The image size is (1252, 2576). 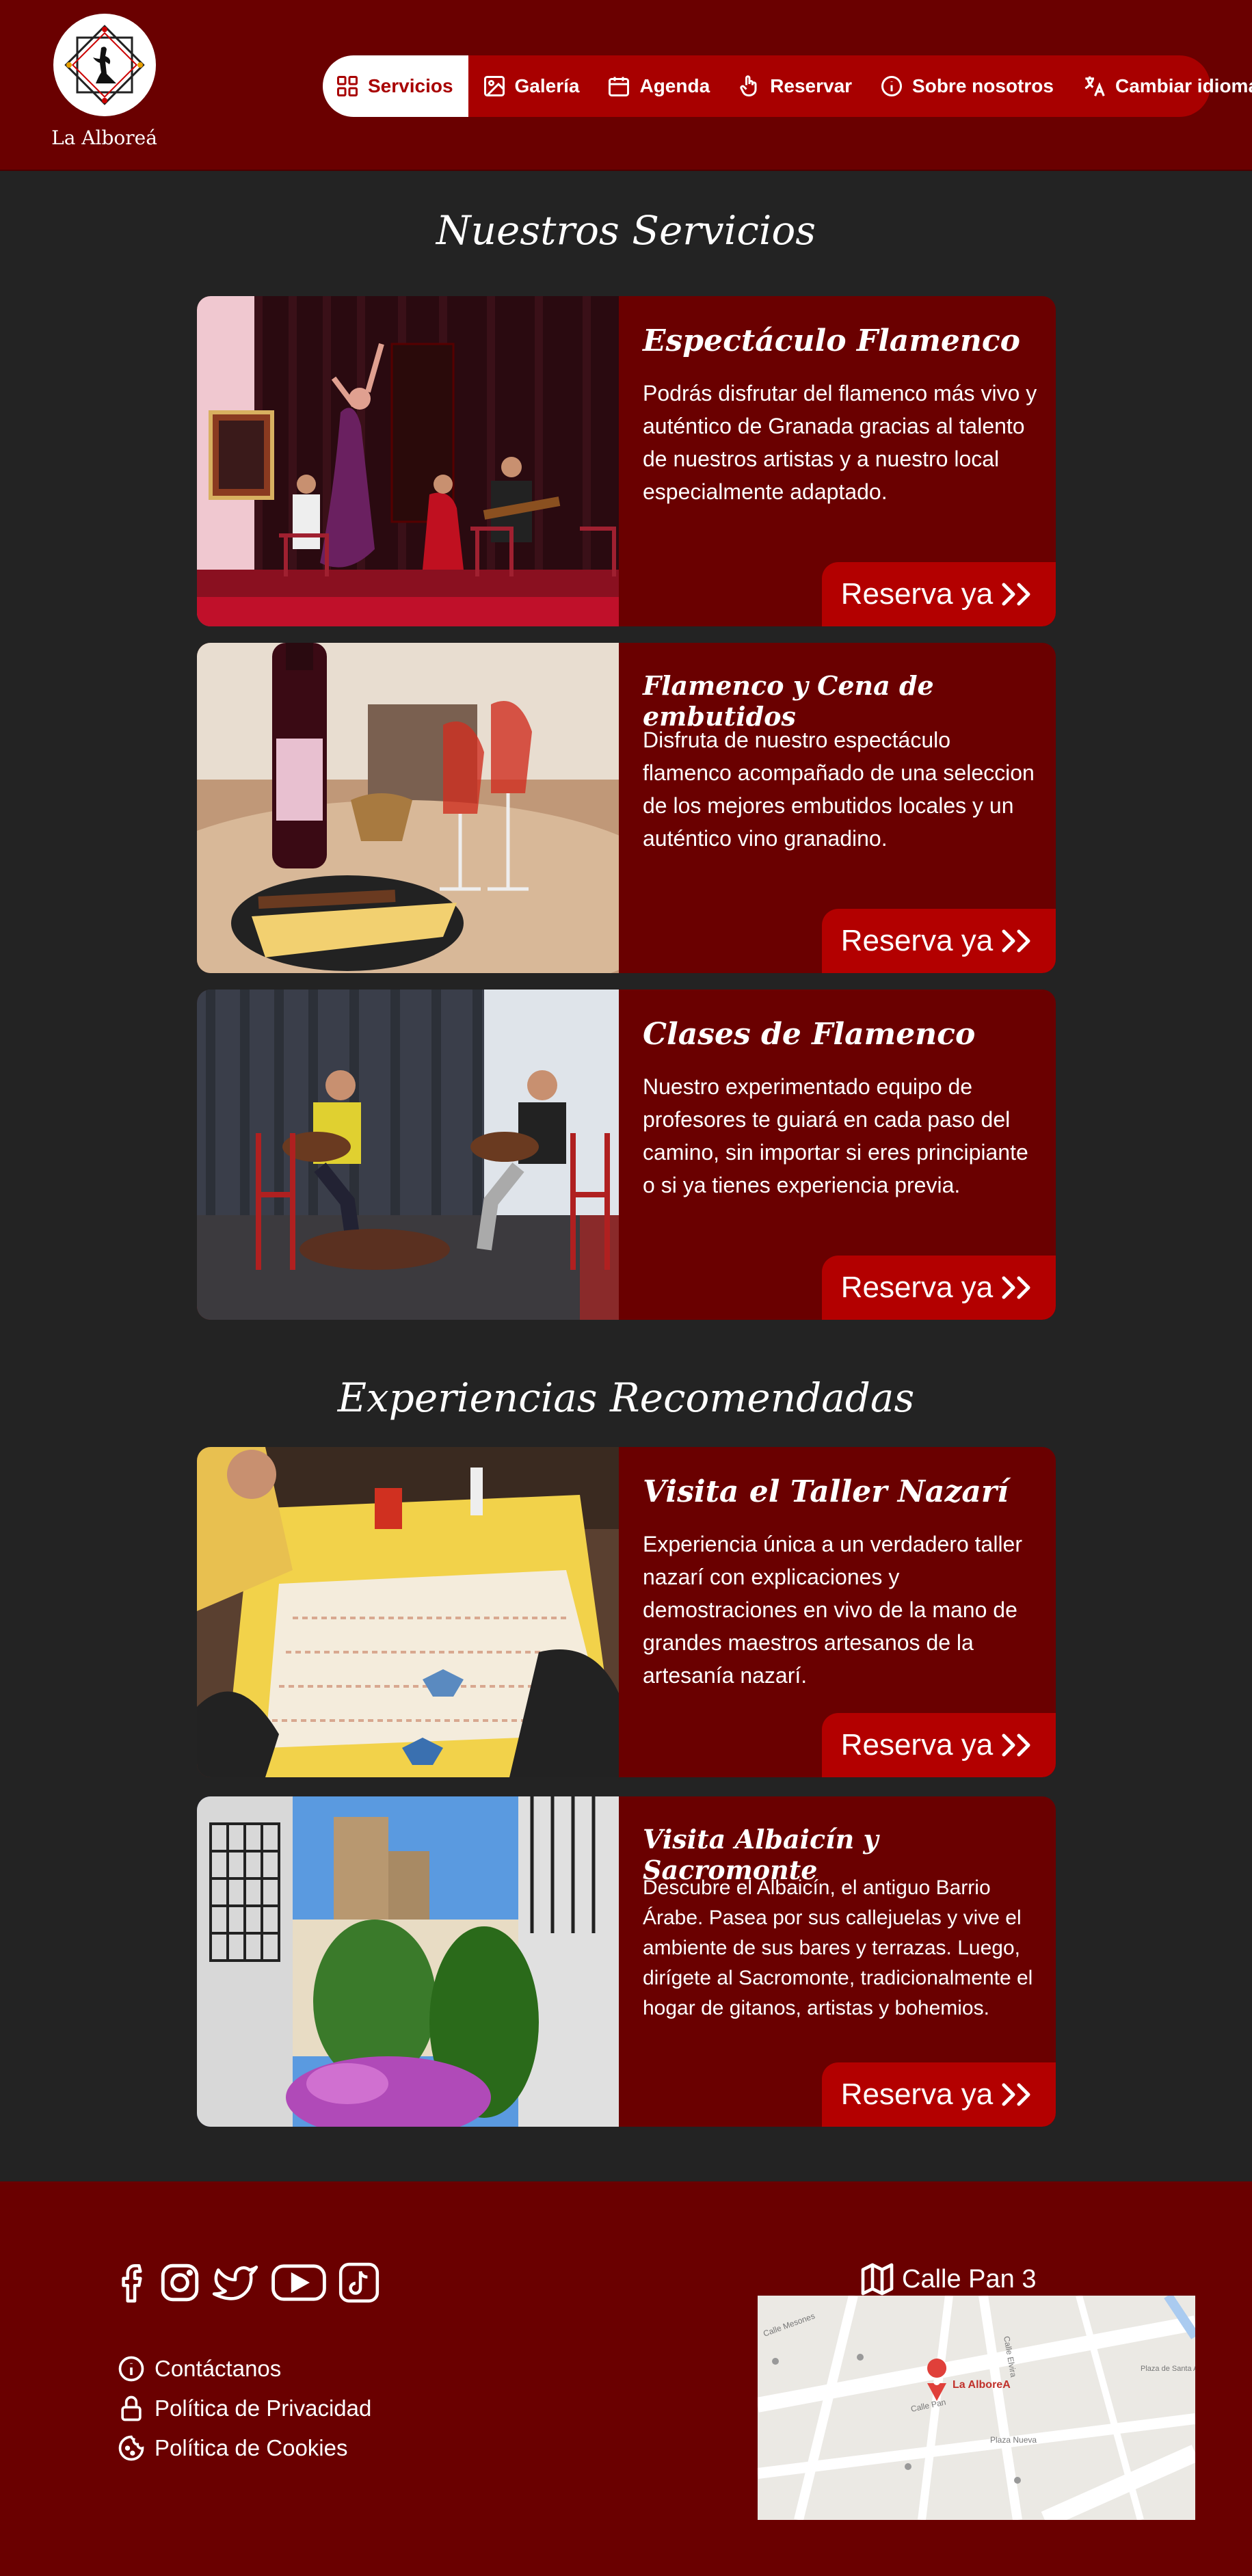 I want to click on youtube-icon, so click(x=299, y=2284).